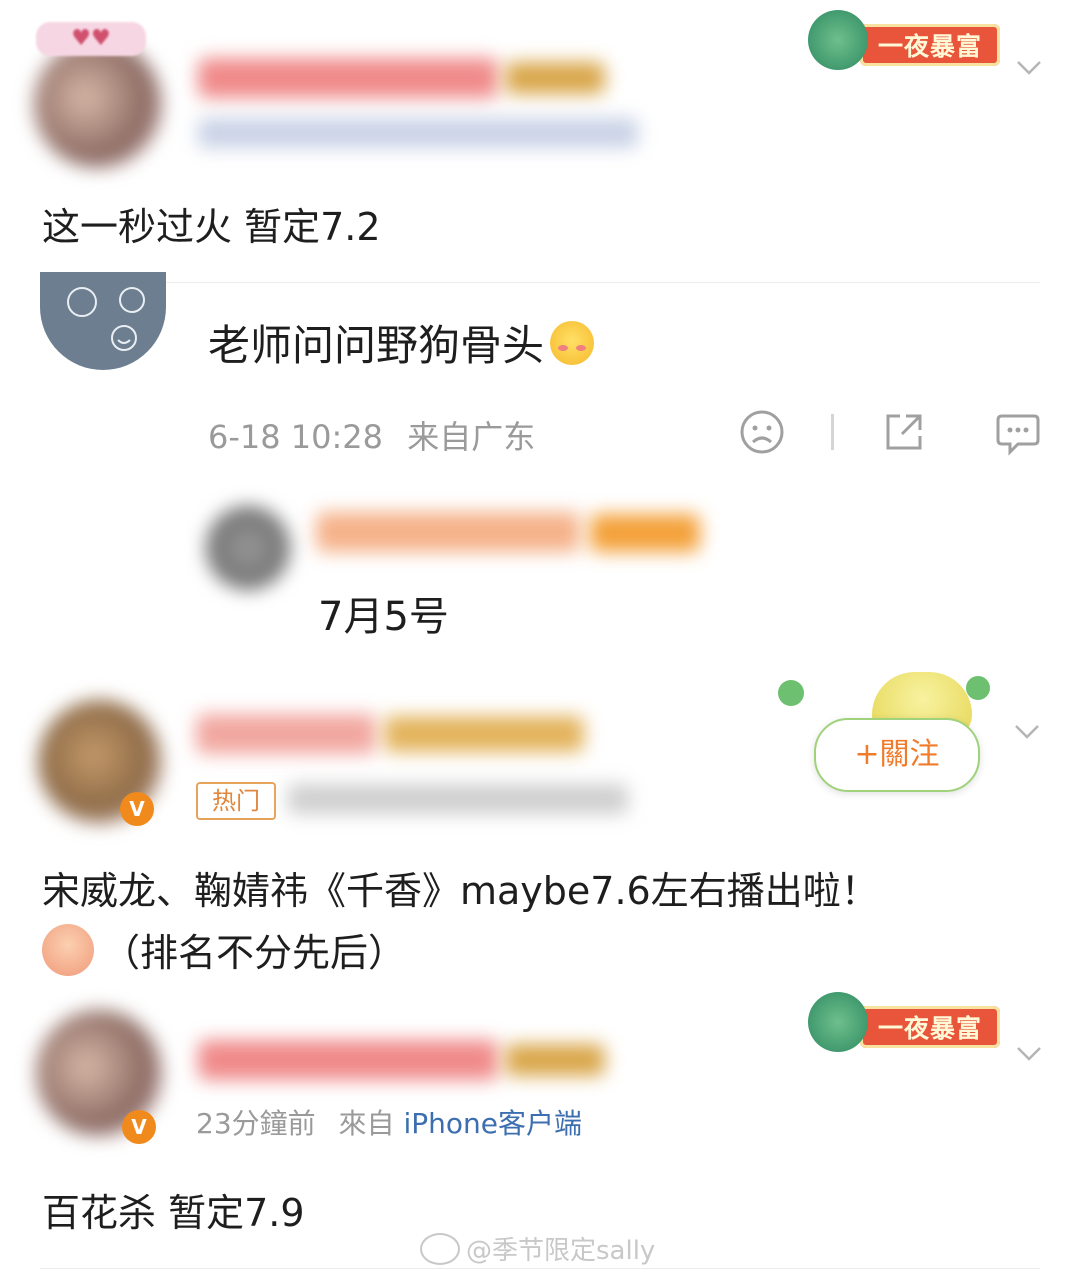 The width and height of the screenshot is (1080, 1275). What do you see at coordinates (572, 342) in the screenshot?
I see `blush-emoji-icon` at bounding box center [572, 342].